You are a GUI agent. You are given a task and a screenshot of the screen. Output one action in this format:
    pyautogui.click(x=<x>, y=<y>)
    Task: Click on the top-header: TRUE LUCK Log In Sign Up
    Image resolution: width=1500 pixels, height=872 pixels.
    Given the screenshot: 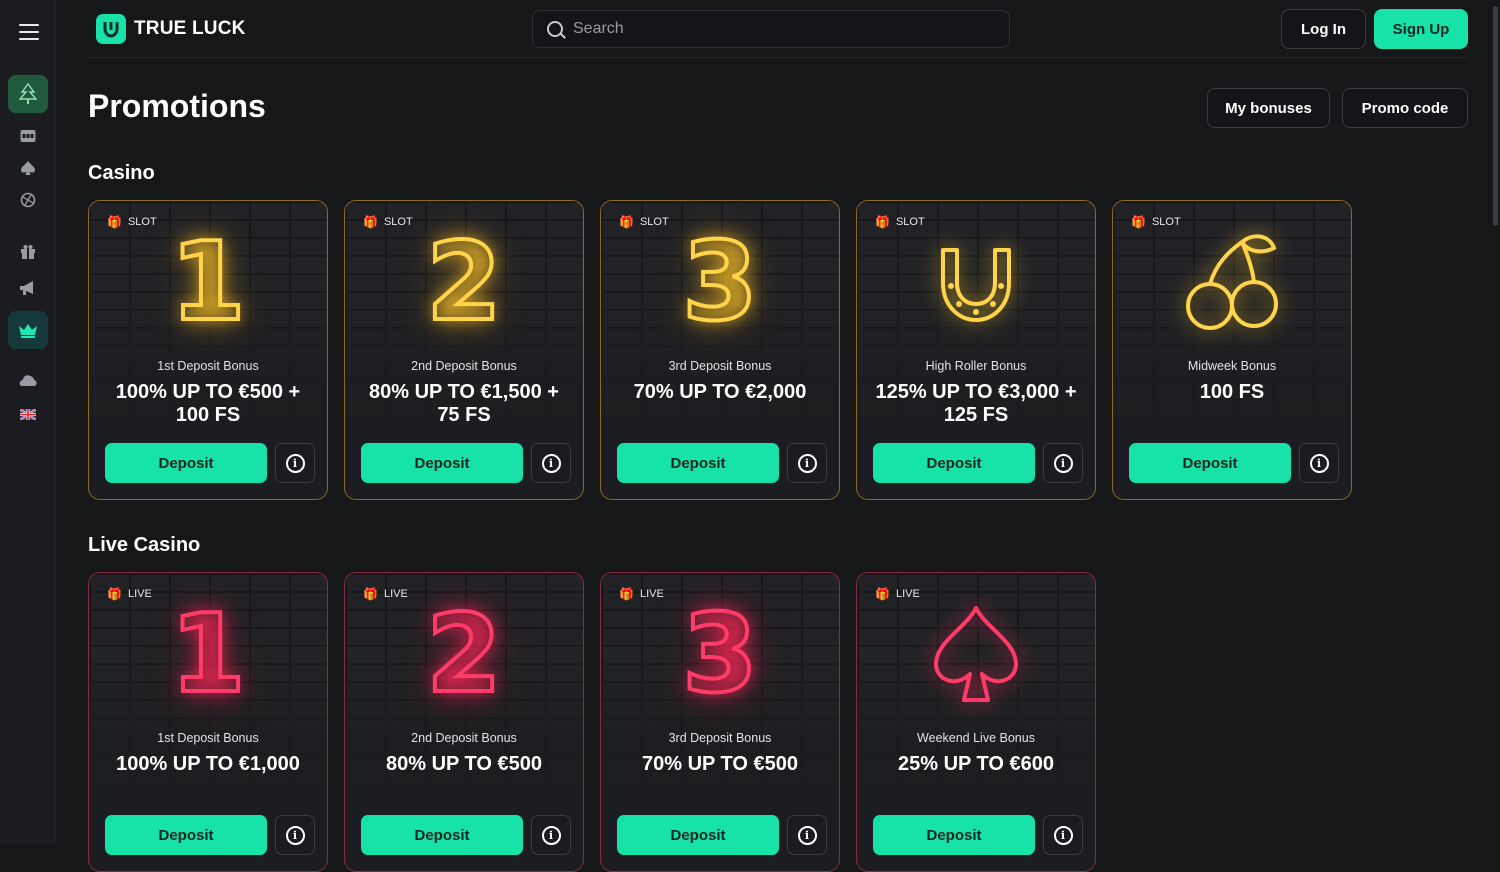 What is the action you would take?
    pyautogui.click(x=778, y=29)
    